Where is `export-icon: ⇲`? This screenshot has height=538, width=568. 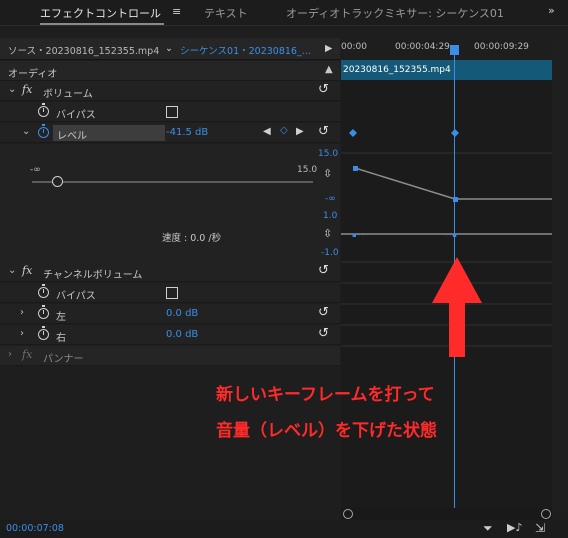 export-icon: ⇲ is located at coordinates (540, 528).